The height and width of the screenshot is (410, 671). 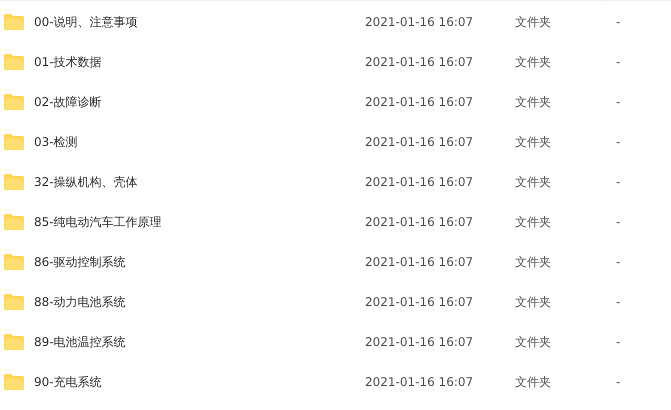 I want to click on folder-name: 01-技术数据, so click(x=68, y=62).